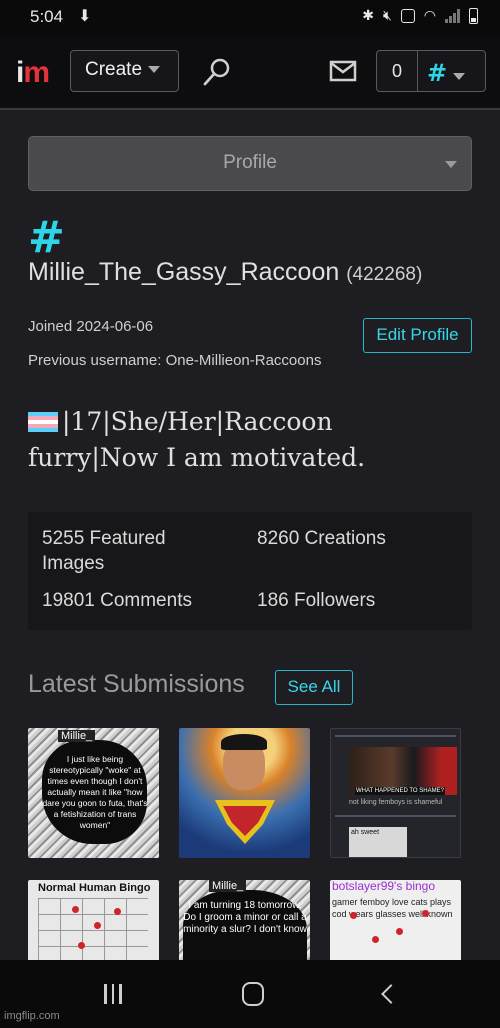 This screenshot has height=1028, width=500. Describe the element at coordinates (420, 15) in the screenshot. I see `status-icons: ✱ 🔇︎ ◠` at that location.